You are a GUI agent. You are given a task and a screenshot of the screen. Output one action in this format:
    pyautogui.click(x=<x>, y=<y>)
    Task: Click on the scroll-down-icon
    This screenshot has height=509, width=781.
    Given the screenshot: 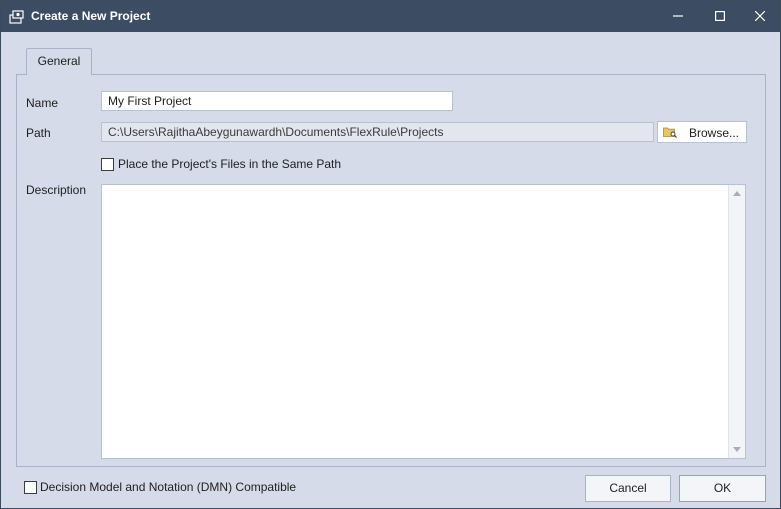 What is the action you would take?
    pyautogui.click(x=737, y=449)
    